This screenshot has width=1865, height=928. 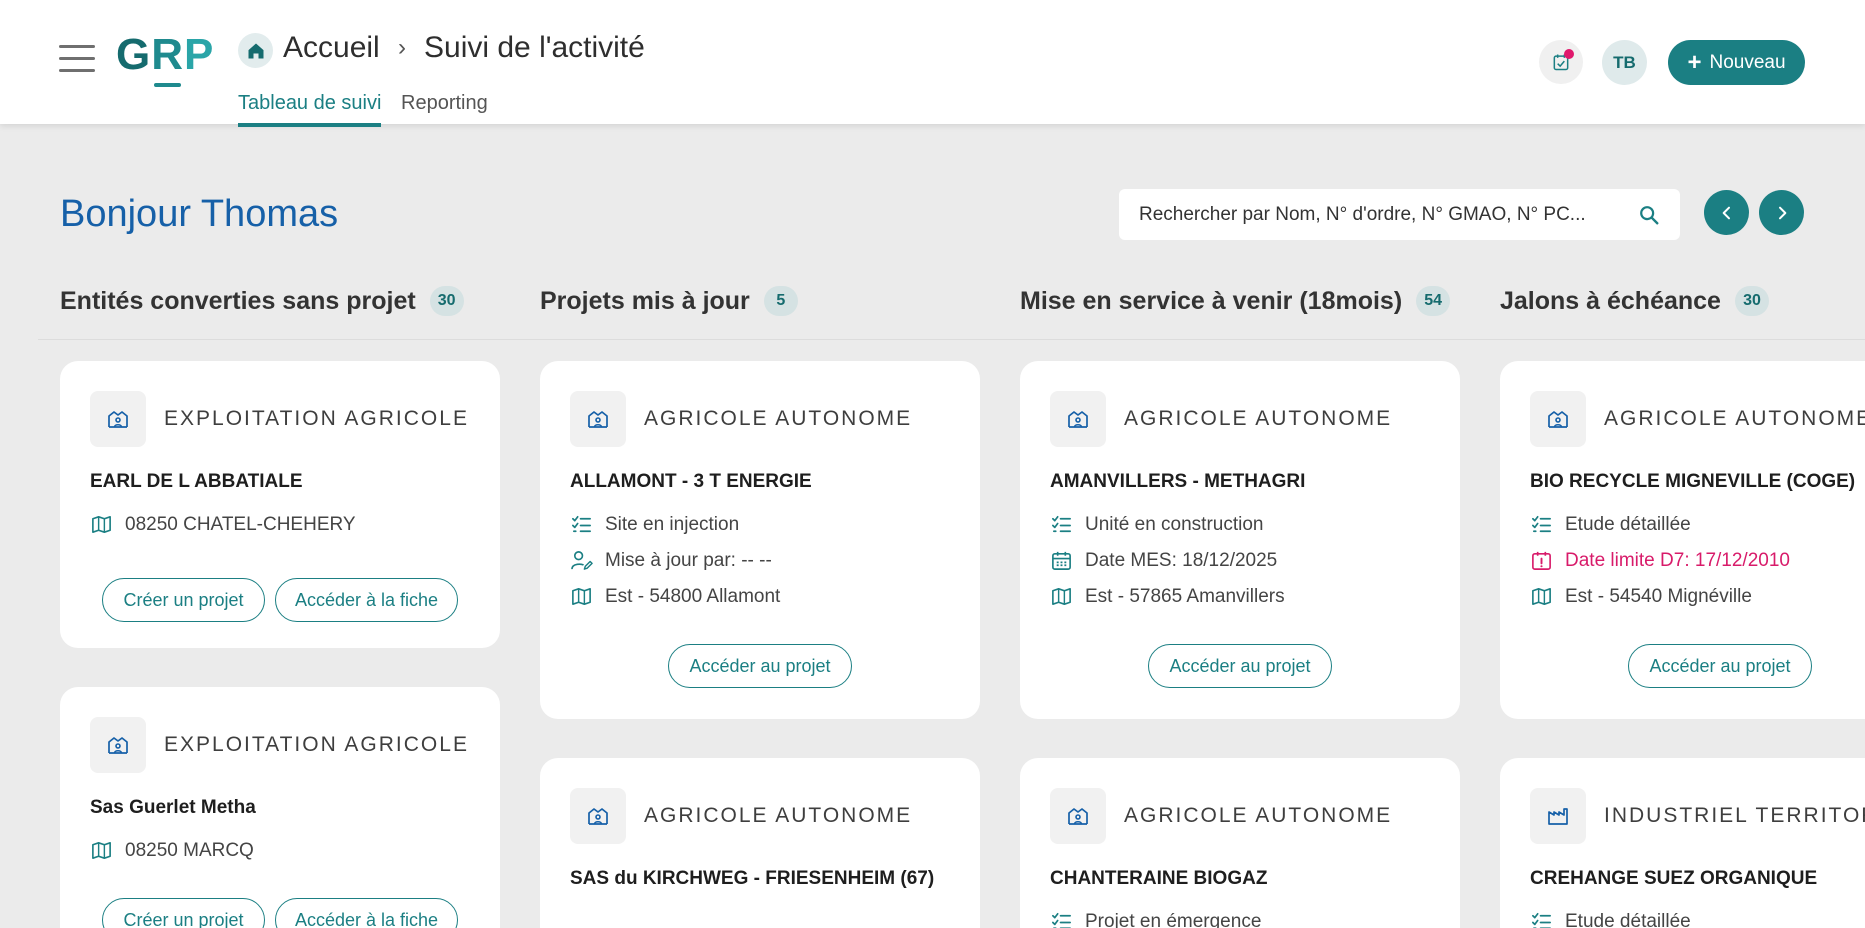 What do you see at coordinates (1751, 301) in the screenshot?
I see `count-badge: 30` at bounding box center [1751, 301].